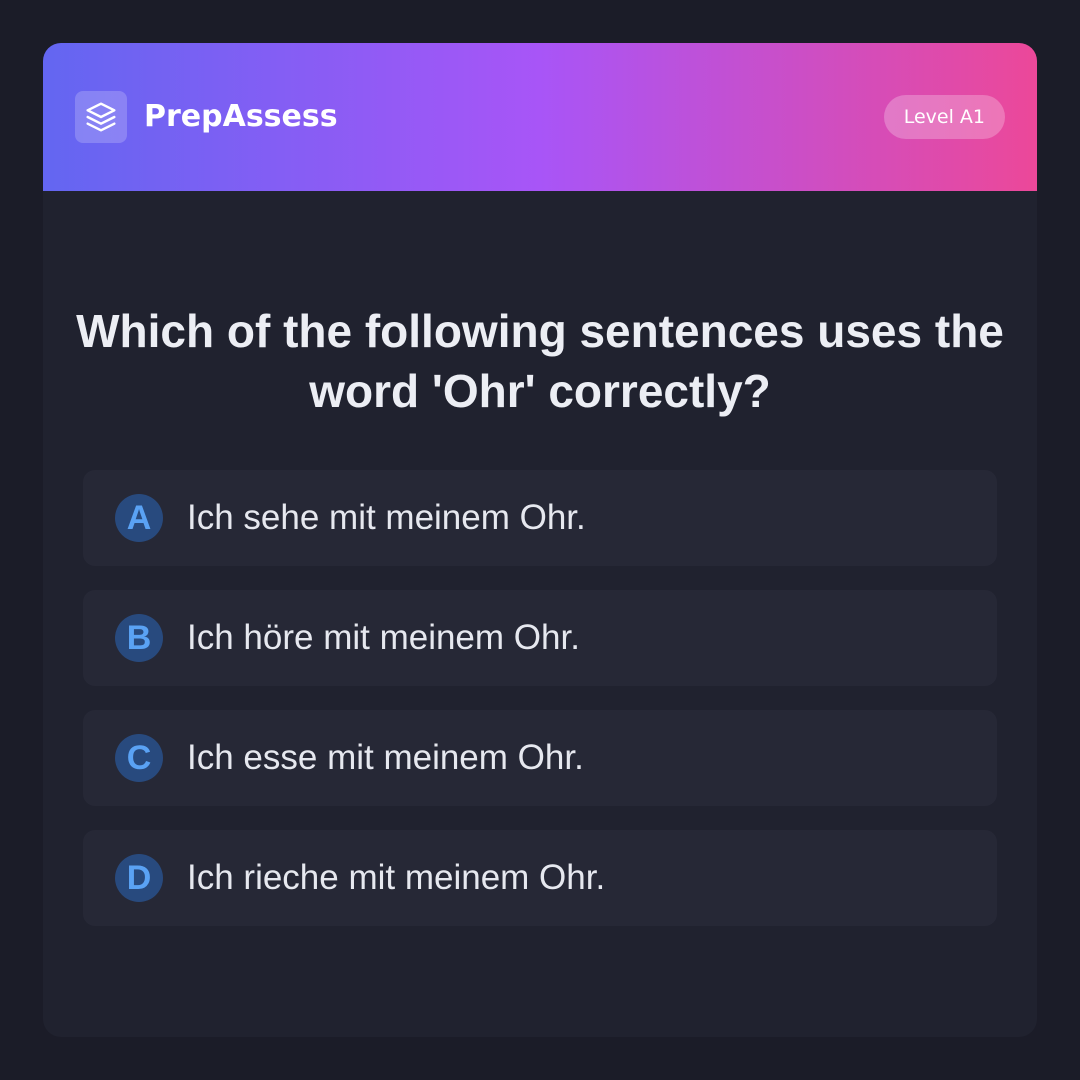 The image size is (1080, 1080). Describe the element at coordinates (385, 757) in the screenshot. I see `option-label: Ich esse mit meinem Ohr.` at that location.